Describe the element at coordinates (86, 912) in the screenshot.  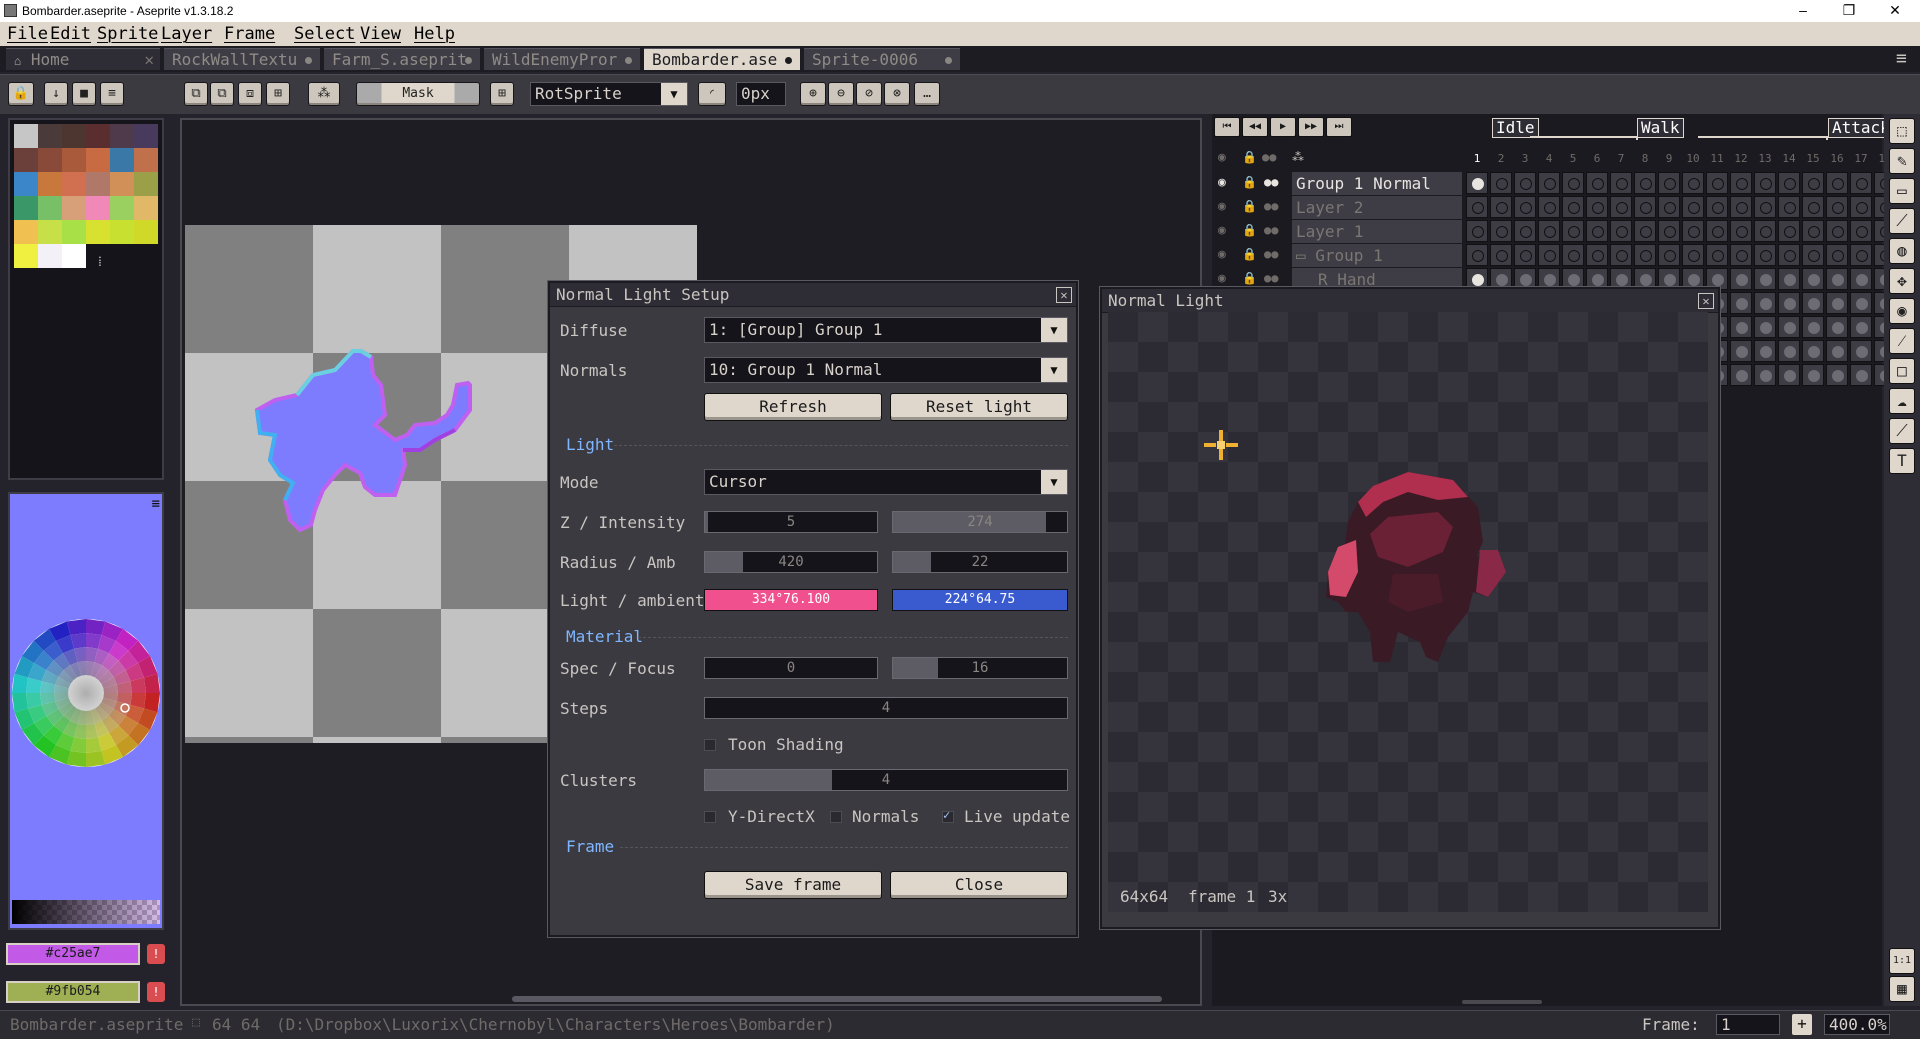
I see `alpha-slider` at that location.